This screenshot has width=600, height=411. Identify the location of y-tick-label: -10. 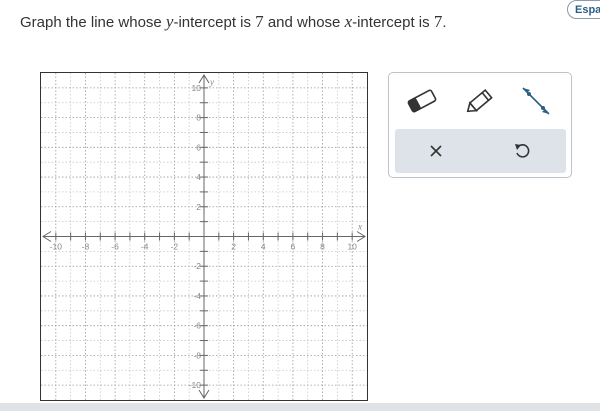
(195, 385).